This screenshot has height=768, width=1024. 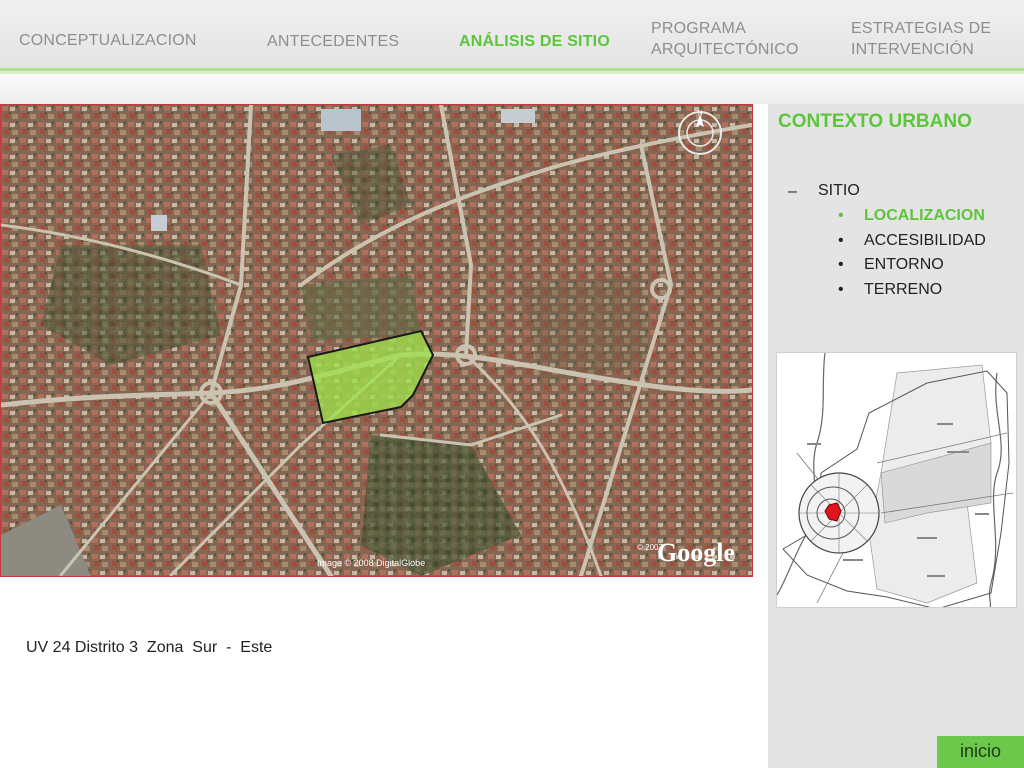 I want to click on nav-programa-arquitectonico: PROGRAMA ARQUITECTÓNICO, so click(x=725, y=39).